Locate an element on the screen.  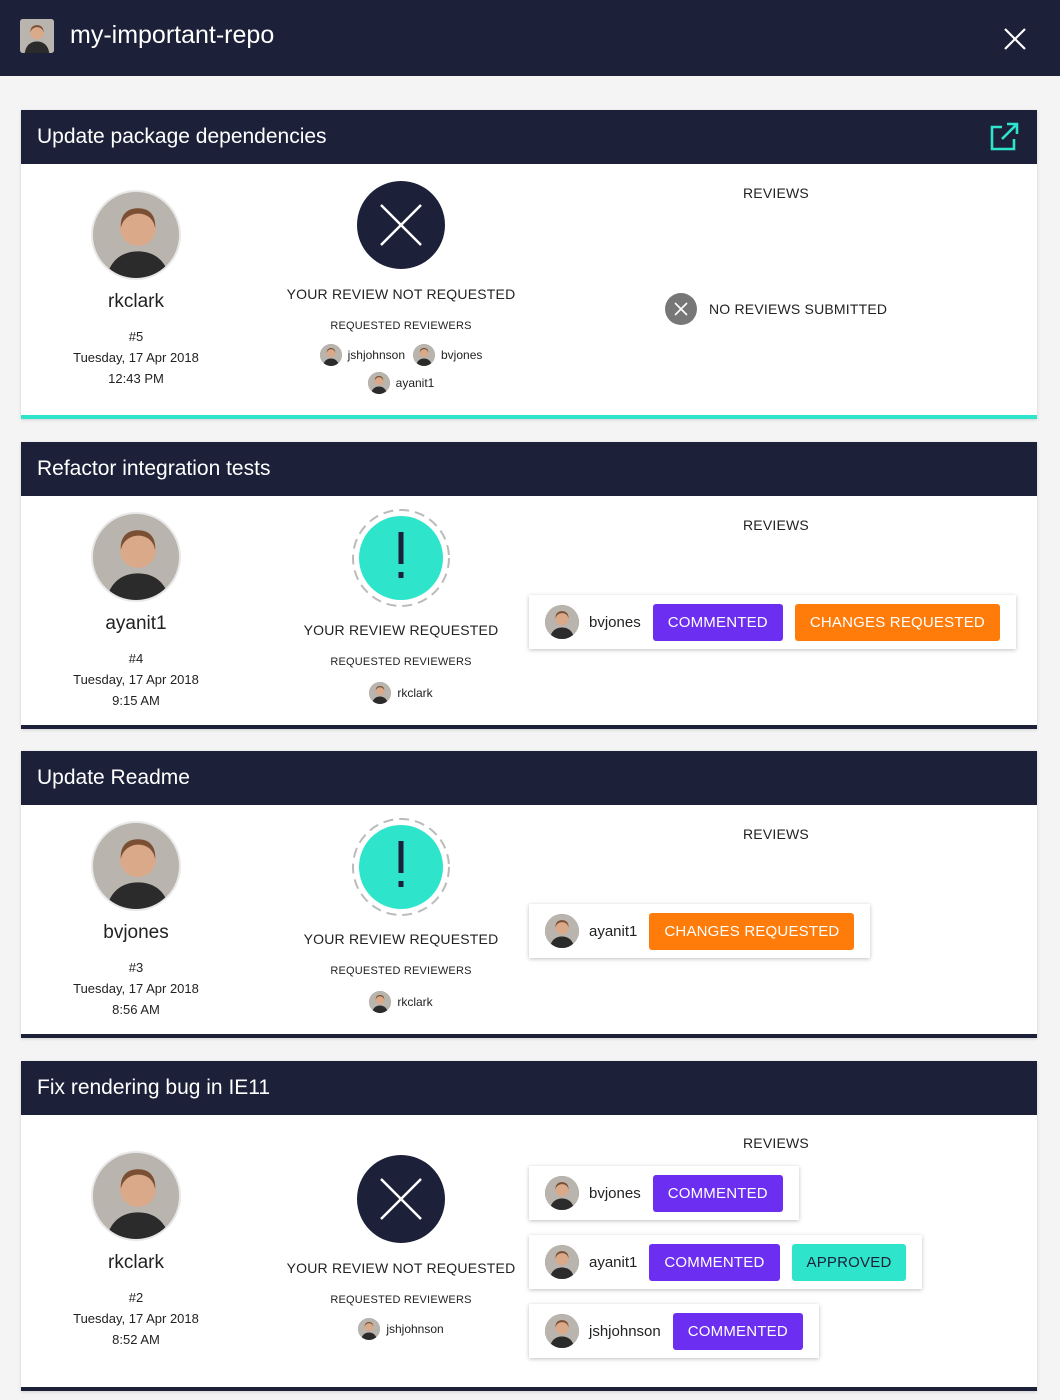
pull-request-number: #5 is located at coordinates (136, 336).